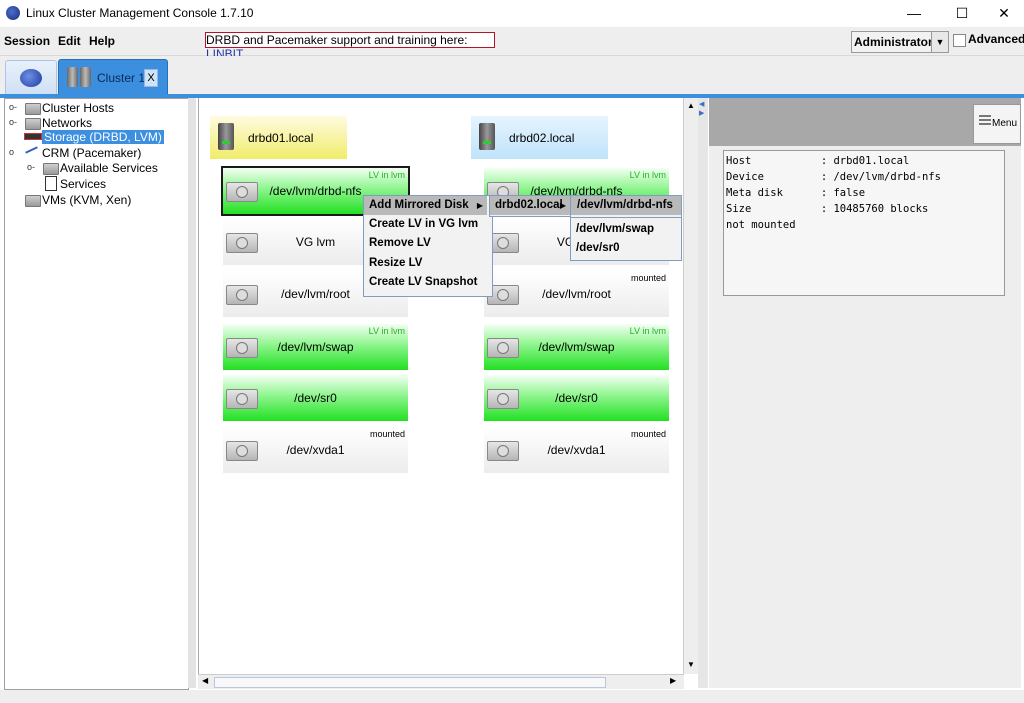 This screenshot has height=703, width=1024. I want to click on block-label: /dev/lvm/root, so click(576, 294).